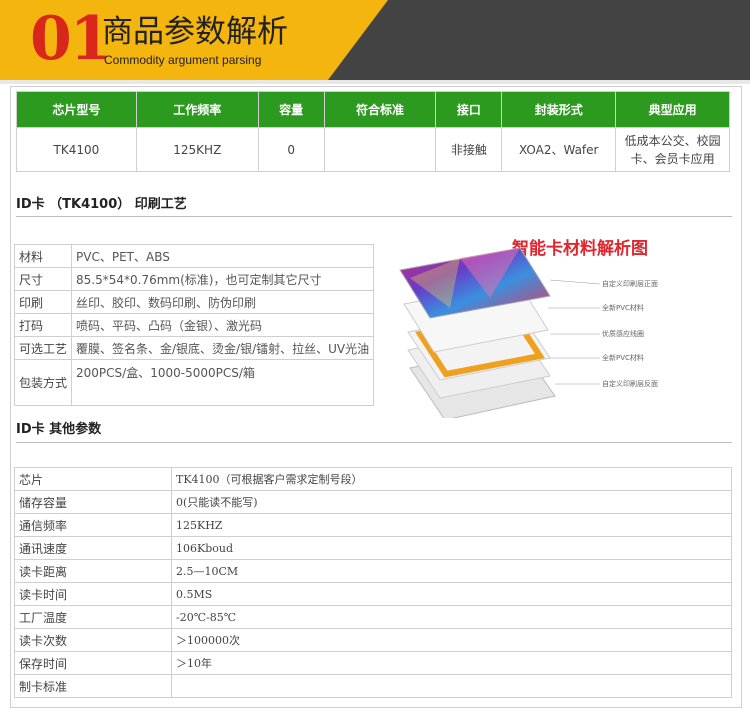 This screenshot has height=712, width=750. Describe the element at coordinates (291, 109) in the screenshot. I see `spec-header-cell: 容量` at that location.